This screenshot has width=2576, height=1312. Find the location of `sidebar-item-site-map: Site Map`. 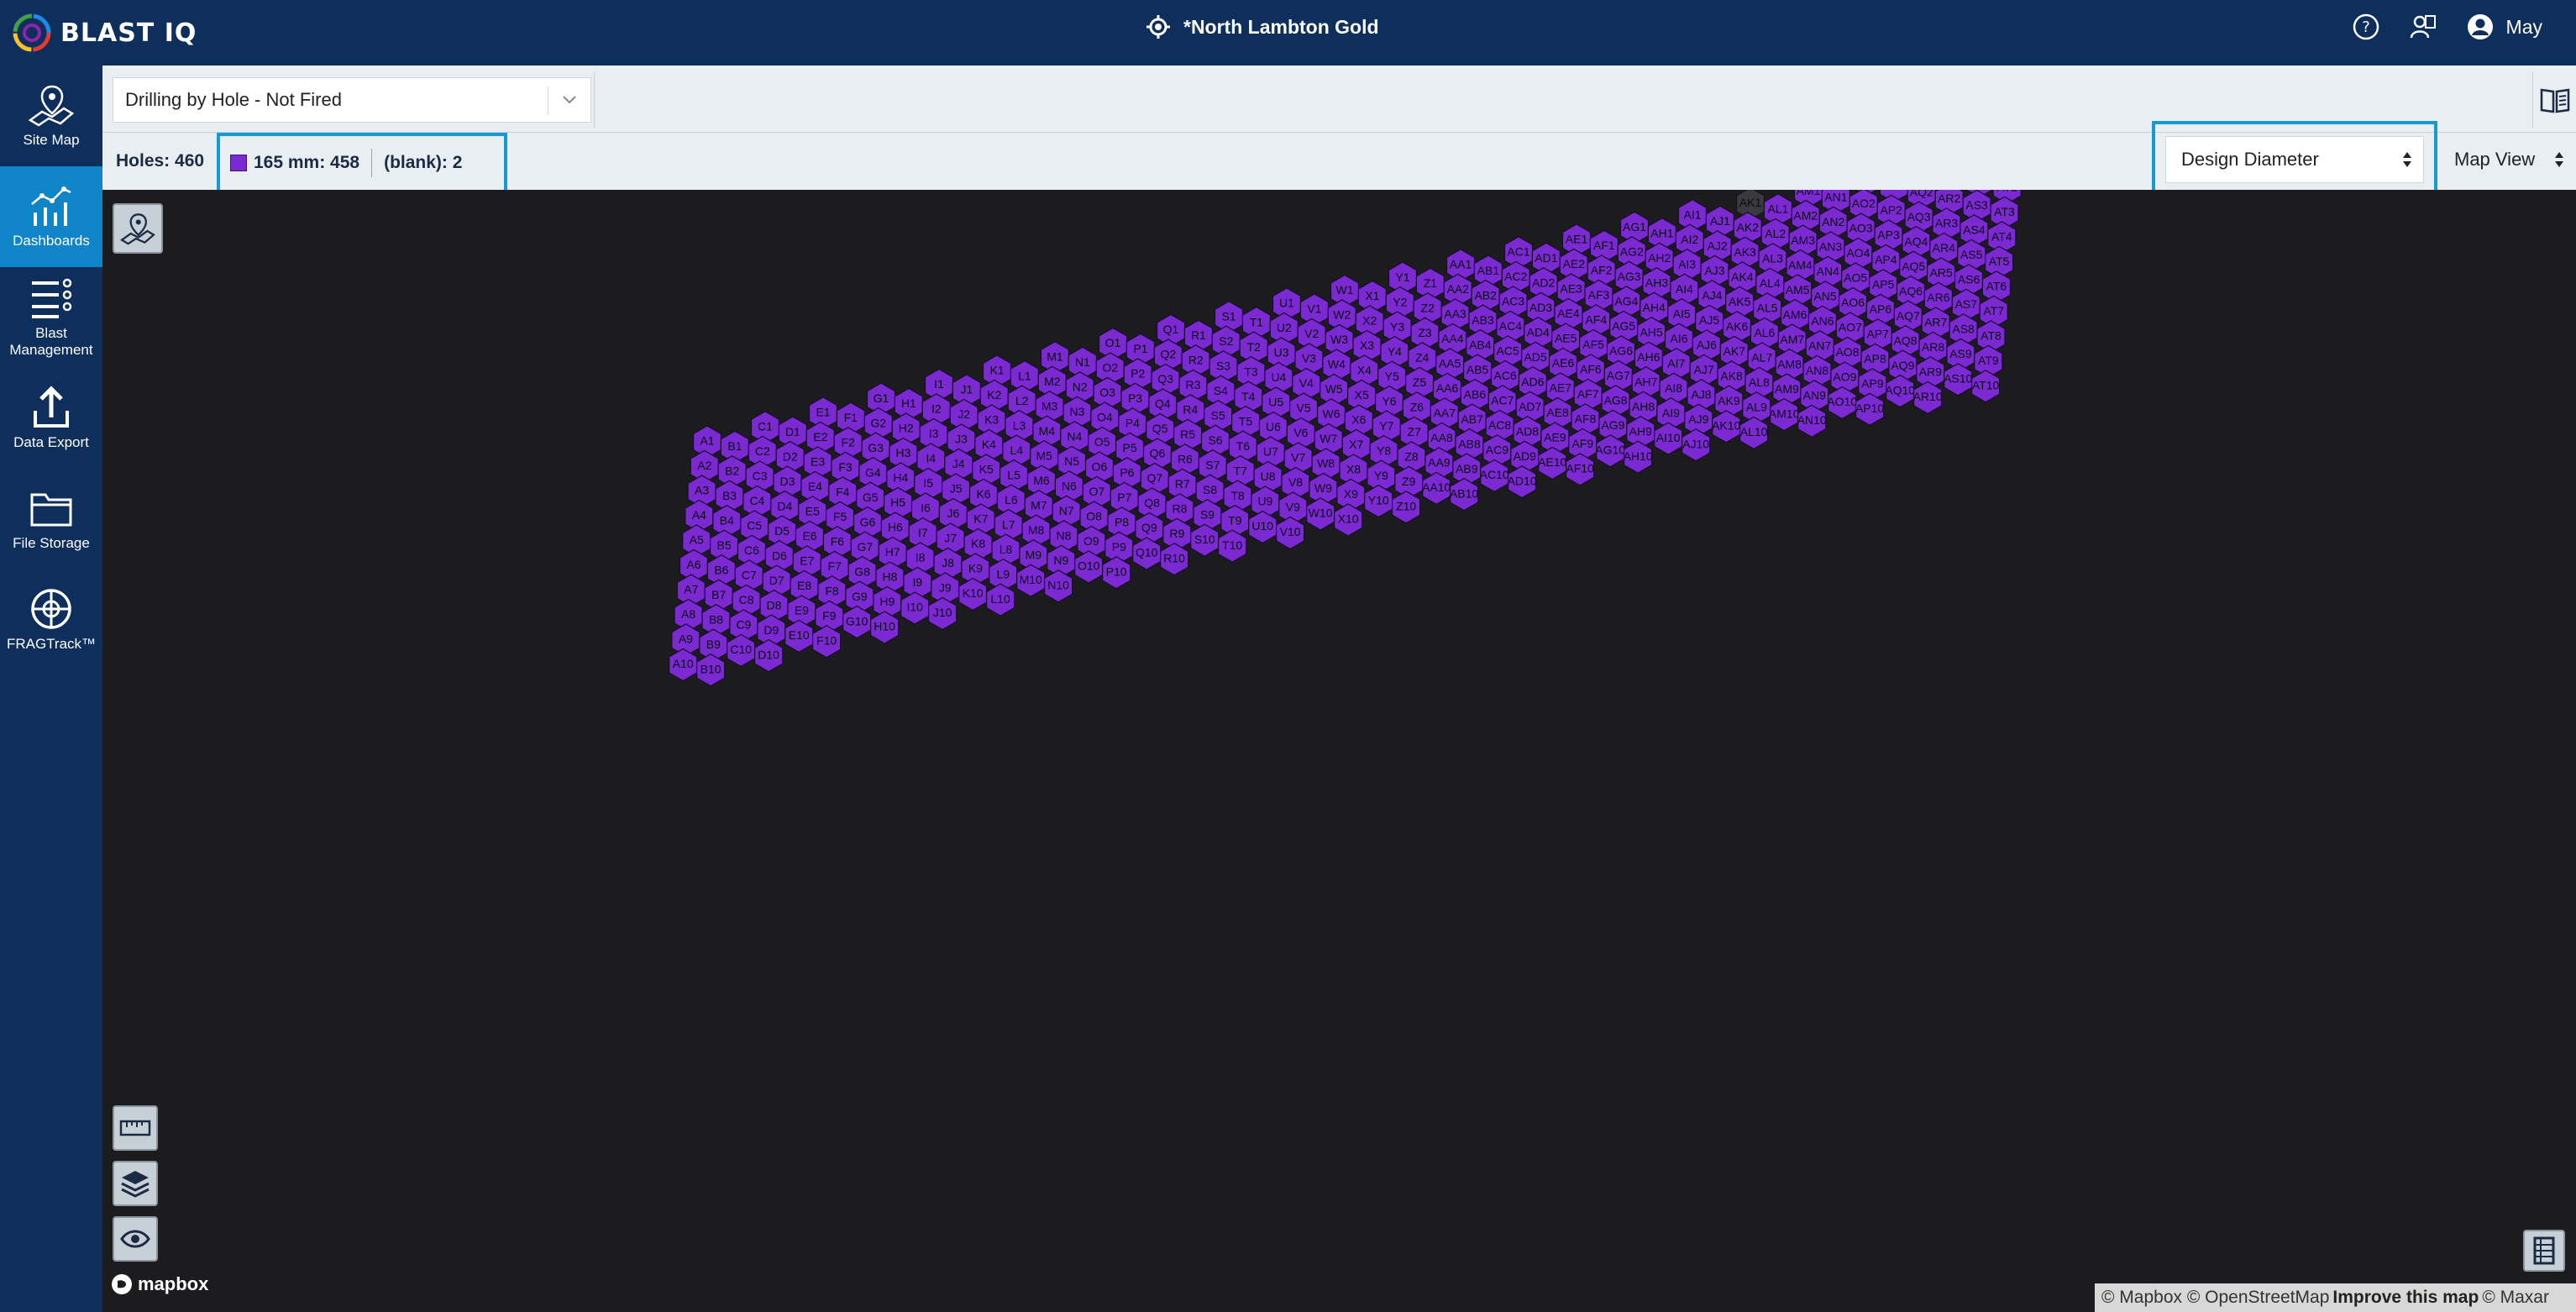

sidebar-item-site-map: Site Map is located at coordinates (51, 116).